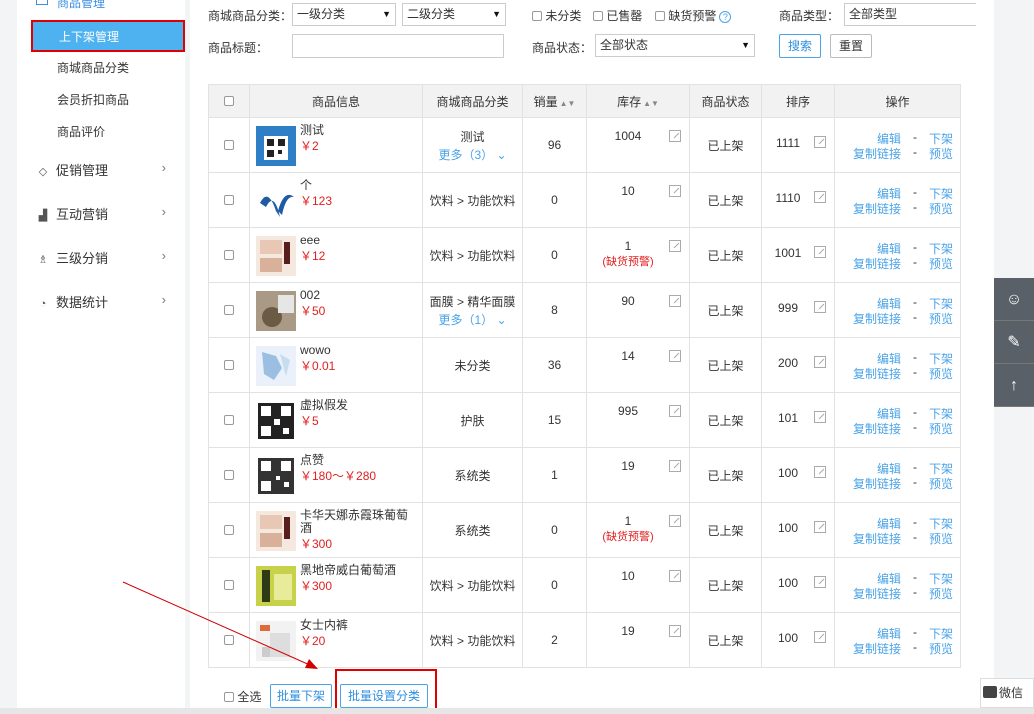 This screenshot has height=714, width=1034. I want to click on horizontal-scrollbar, so click(517, 711).